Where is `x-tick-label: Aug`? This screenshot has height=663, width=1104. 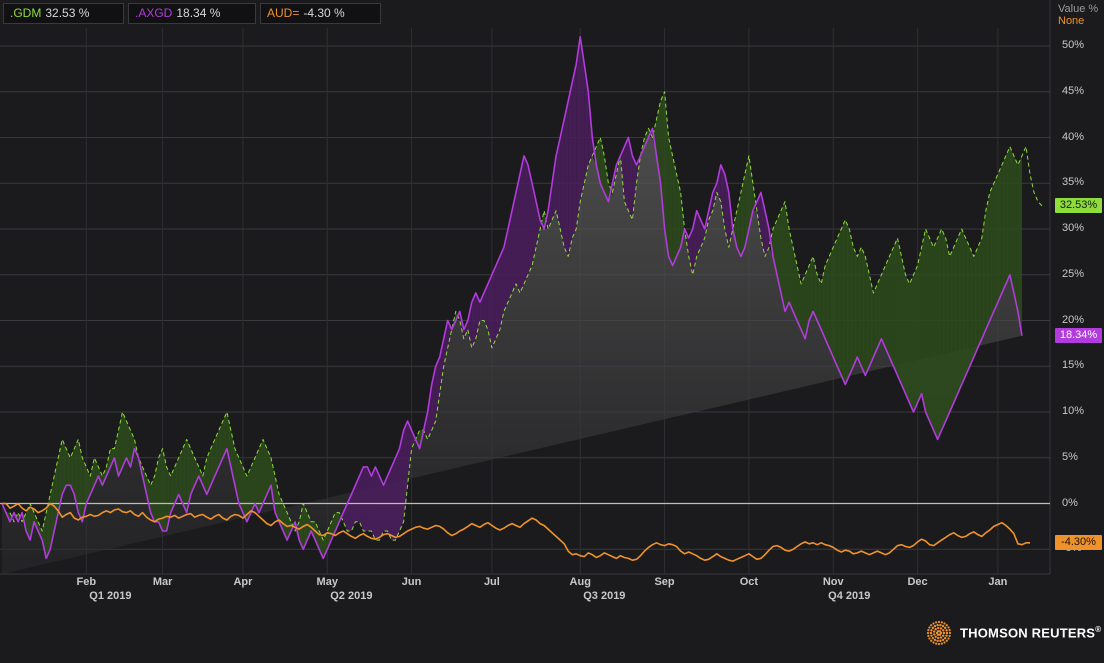 x-tick-label: Aug is located at coordinates (580, 582).